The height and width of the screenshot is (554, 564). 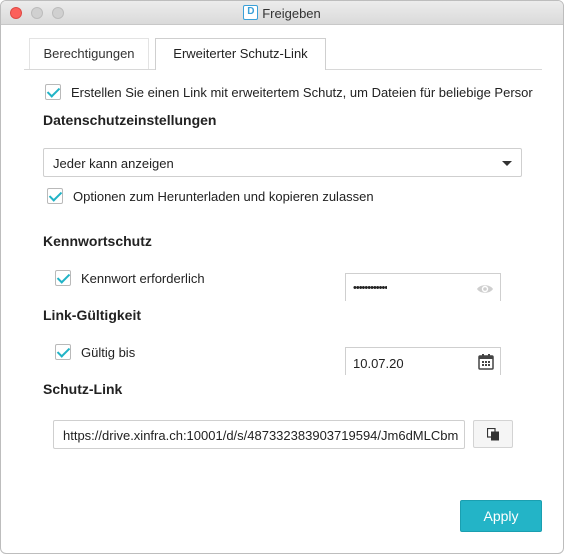 What do you see at coordinates (291, 13) in the screenshot?
I see `window-title: Freigeben` at bounding box center [291, 13].